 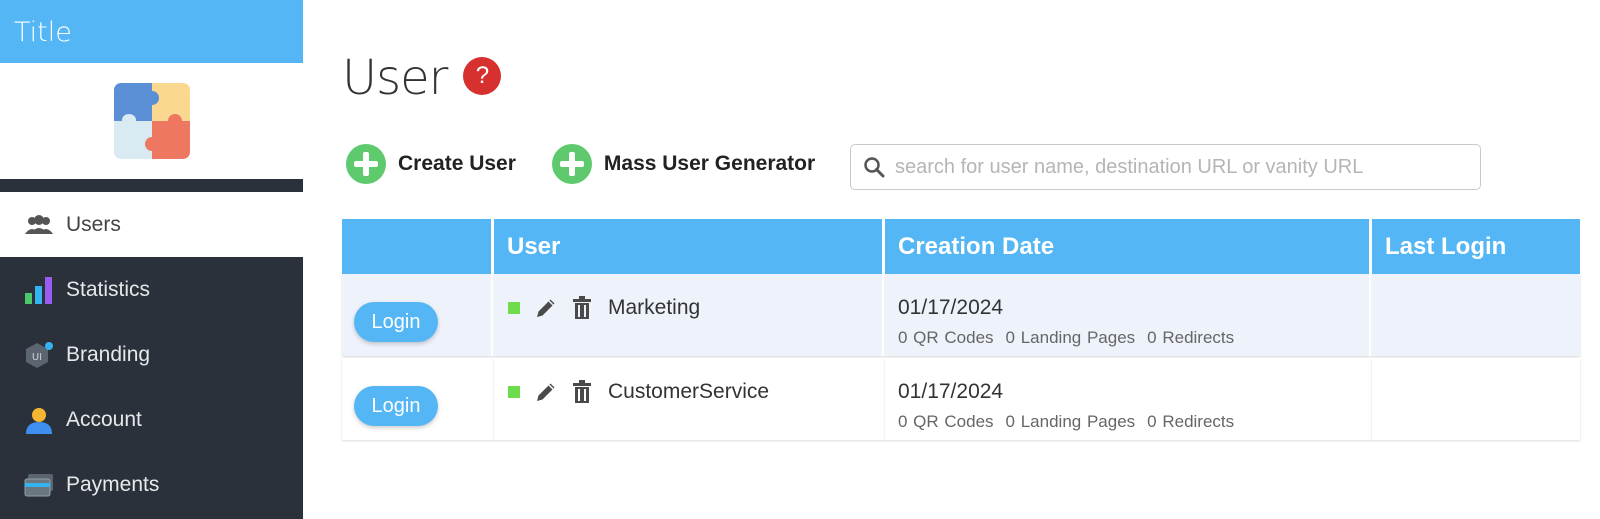 I want to click on mass-user-generator-button: Mass User Generator, so click(x=683, y=164).